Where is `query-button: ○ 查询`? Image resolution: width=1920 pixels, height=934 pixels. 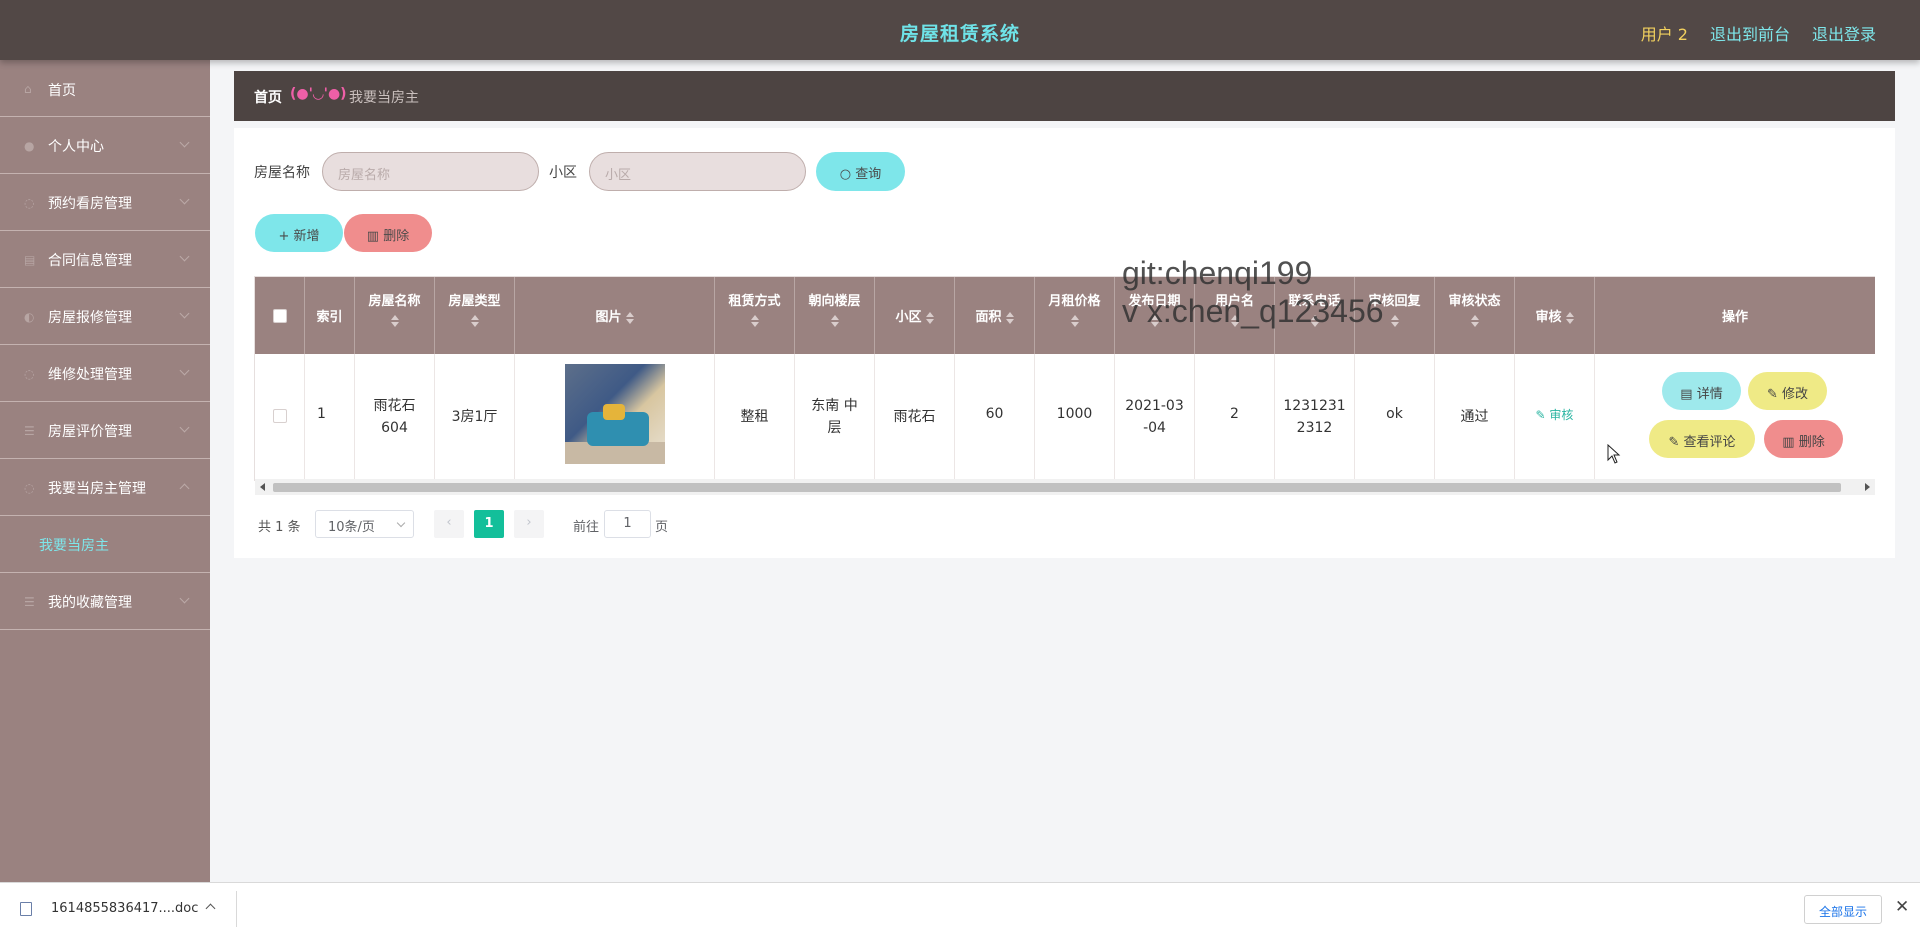
query-button: ○ 查询 is located at coordinates (860, 171).